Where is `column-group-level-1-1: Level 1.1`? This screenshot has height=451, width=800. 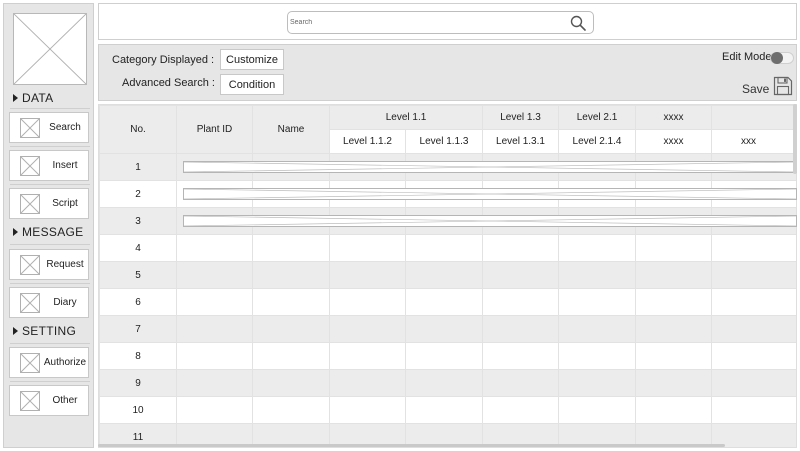 column-group-level-1-1: Level 1.1 is located at coordinates (406, 117).